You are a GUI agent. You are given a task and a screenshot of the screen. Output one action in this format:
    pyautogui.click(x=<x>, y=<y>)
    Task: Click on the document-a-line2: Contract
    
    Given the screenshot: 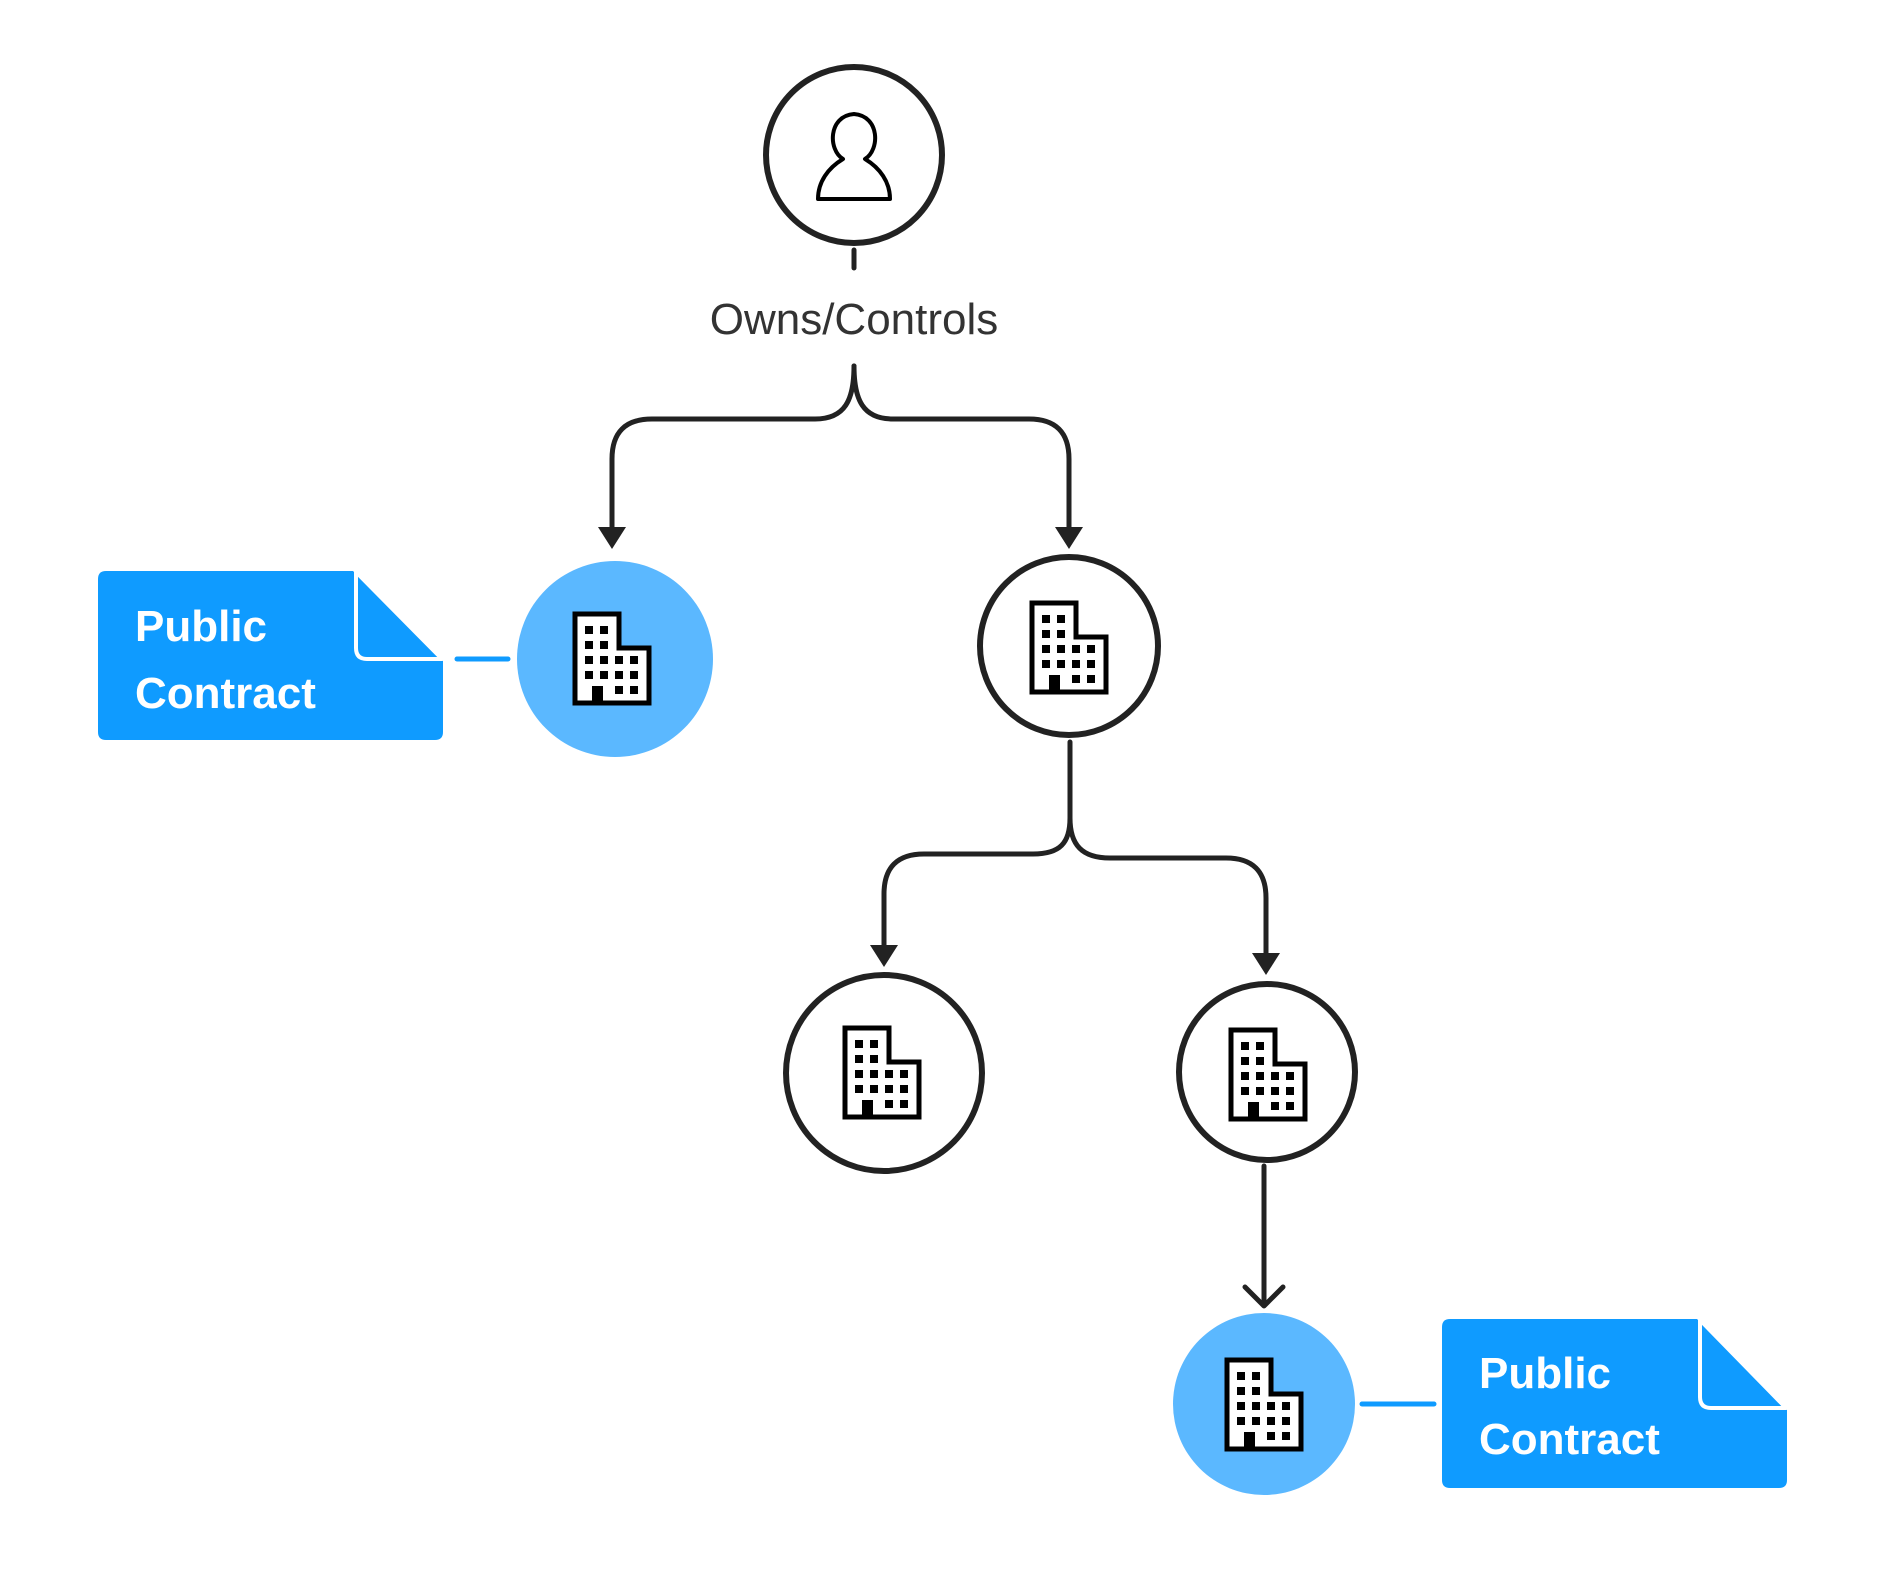 What is the action you would take?
    pyautogui.click(x=225, y=693)
    